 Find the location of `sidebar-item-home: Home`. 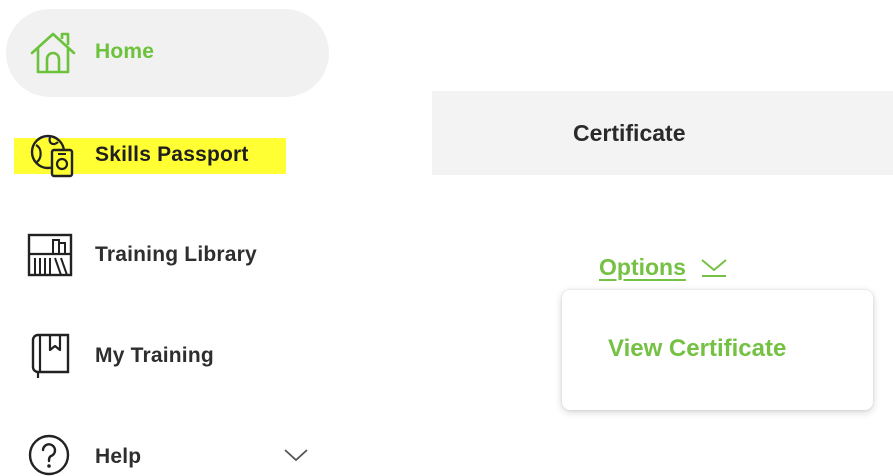

sidebar-item-home: Home is located at coordinates (167, 53).